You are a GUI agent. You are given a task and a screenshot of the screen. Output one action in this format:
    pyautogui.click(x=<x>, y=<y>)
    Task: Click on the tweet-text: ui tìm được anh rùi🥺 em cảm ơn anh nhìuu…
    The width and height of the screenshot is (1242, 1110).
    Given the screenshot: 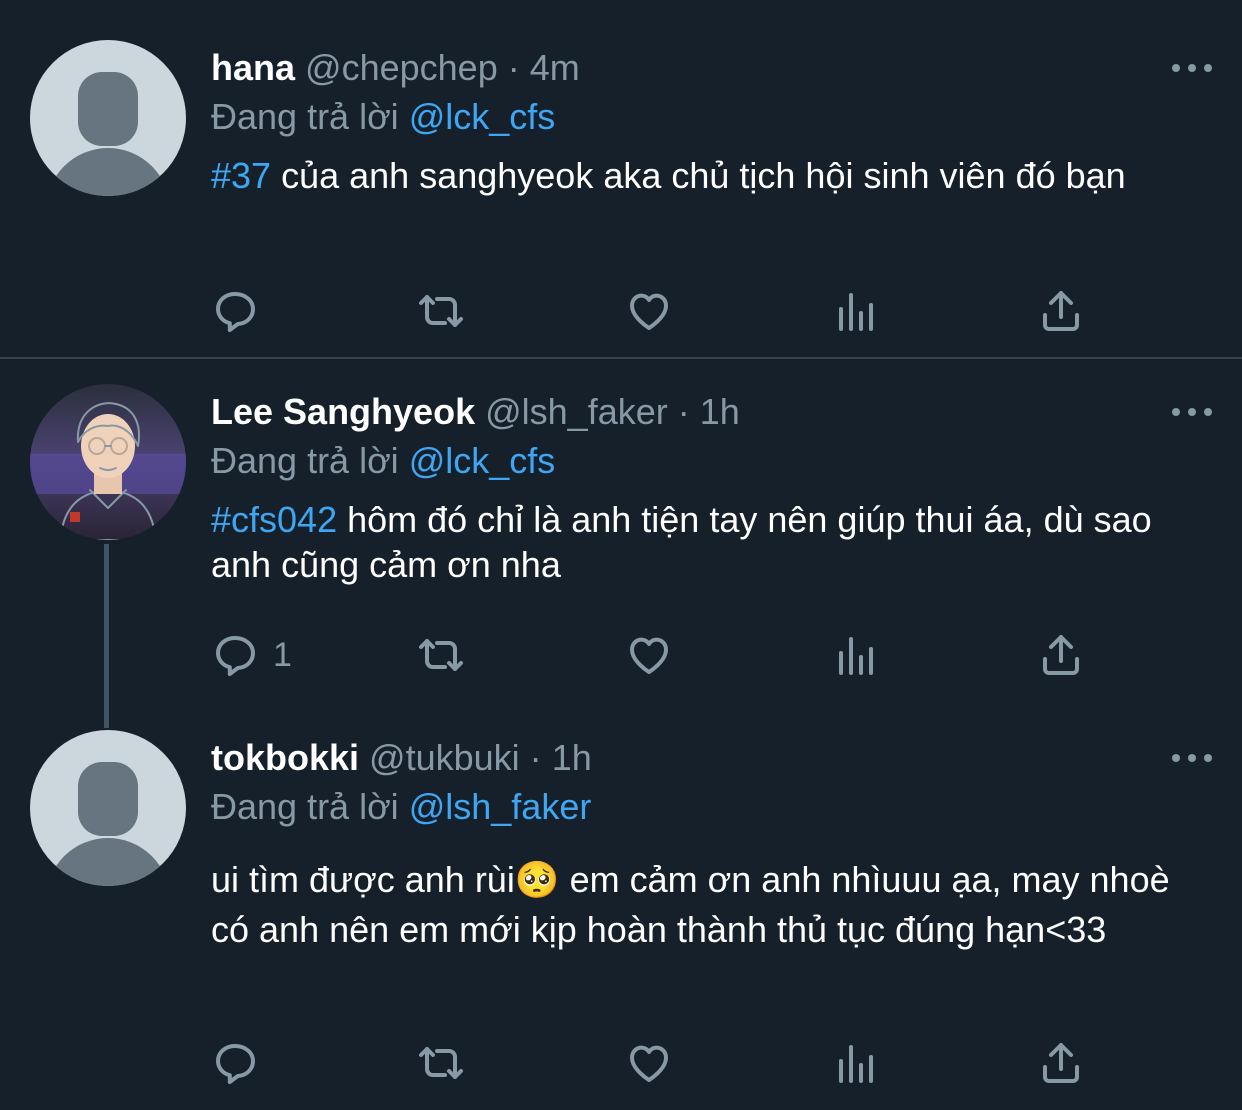 What is the action you would take?
    pyautogui.click(x=706, y=905)
    